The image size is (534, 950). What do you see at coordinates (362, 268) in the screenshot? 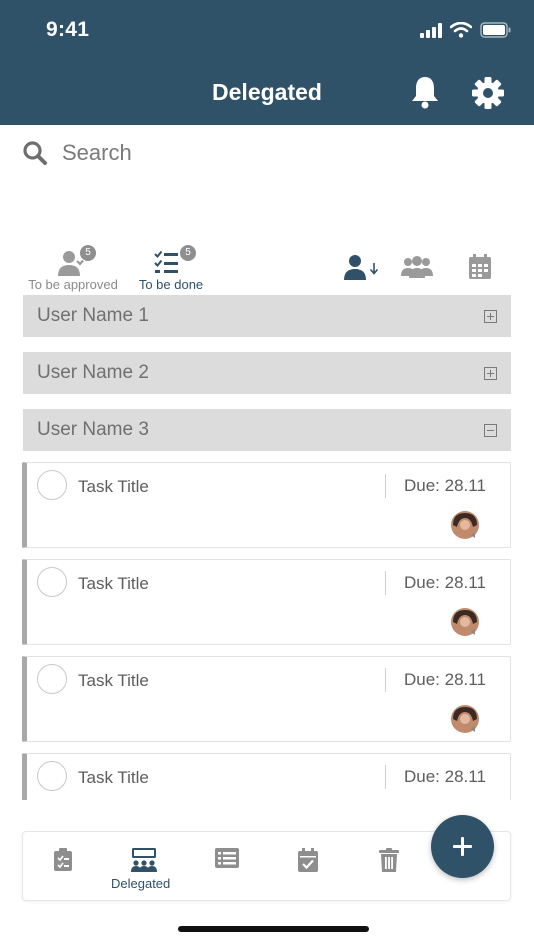
I see `sort-by-user-icon` at bounding box center [362, 268].